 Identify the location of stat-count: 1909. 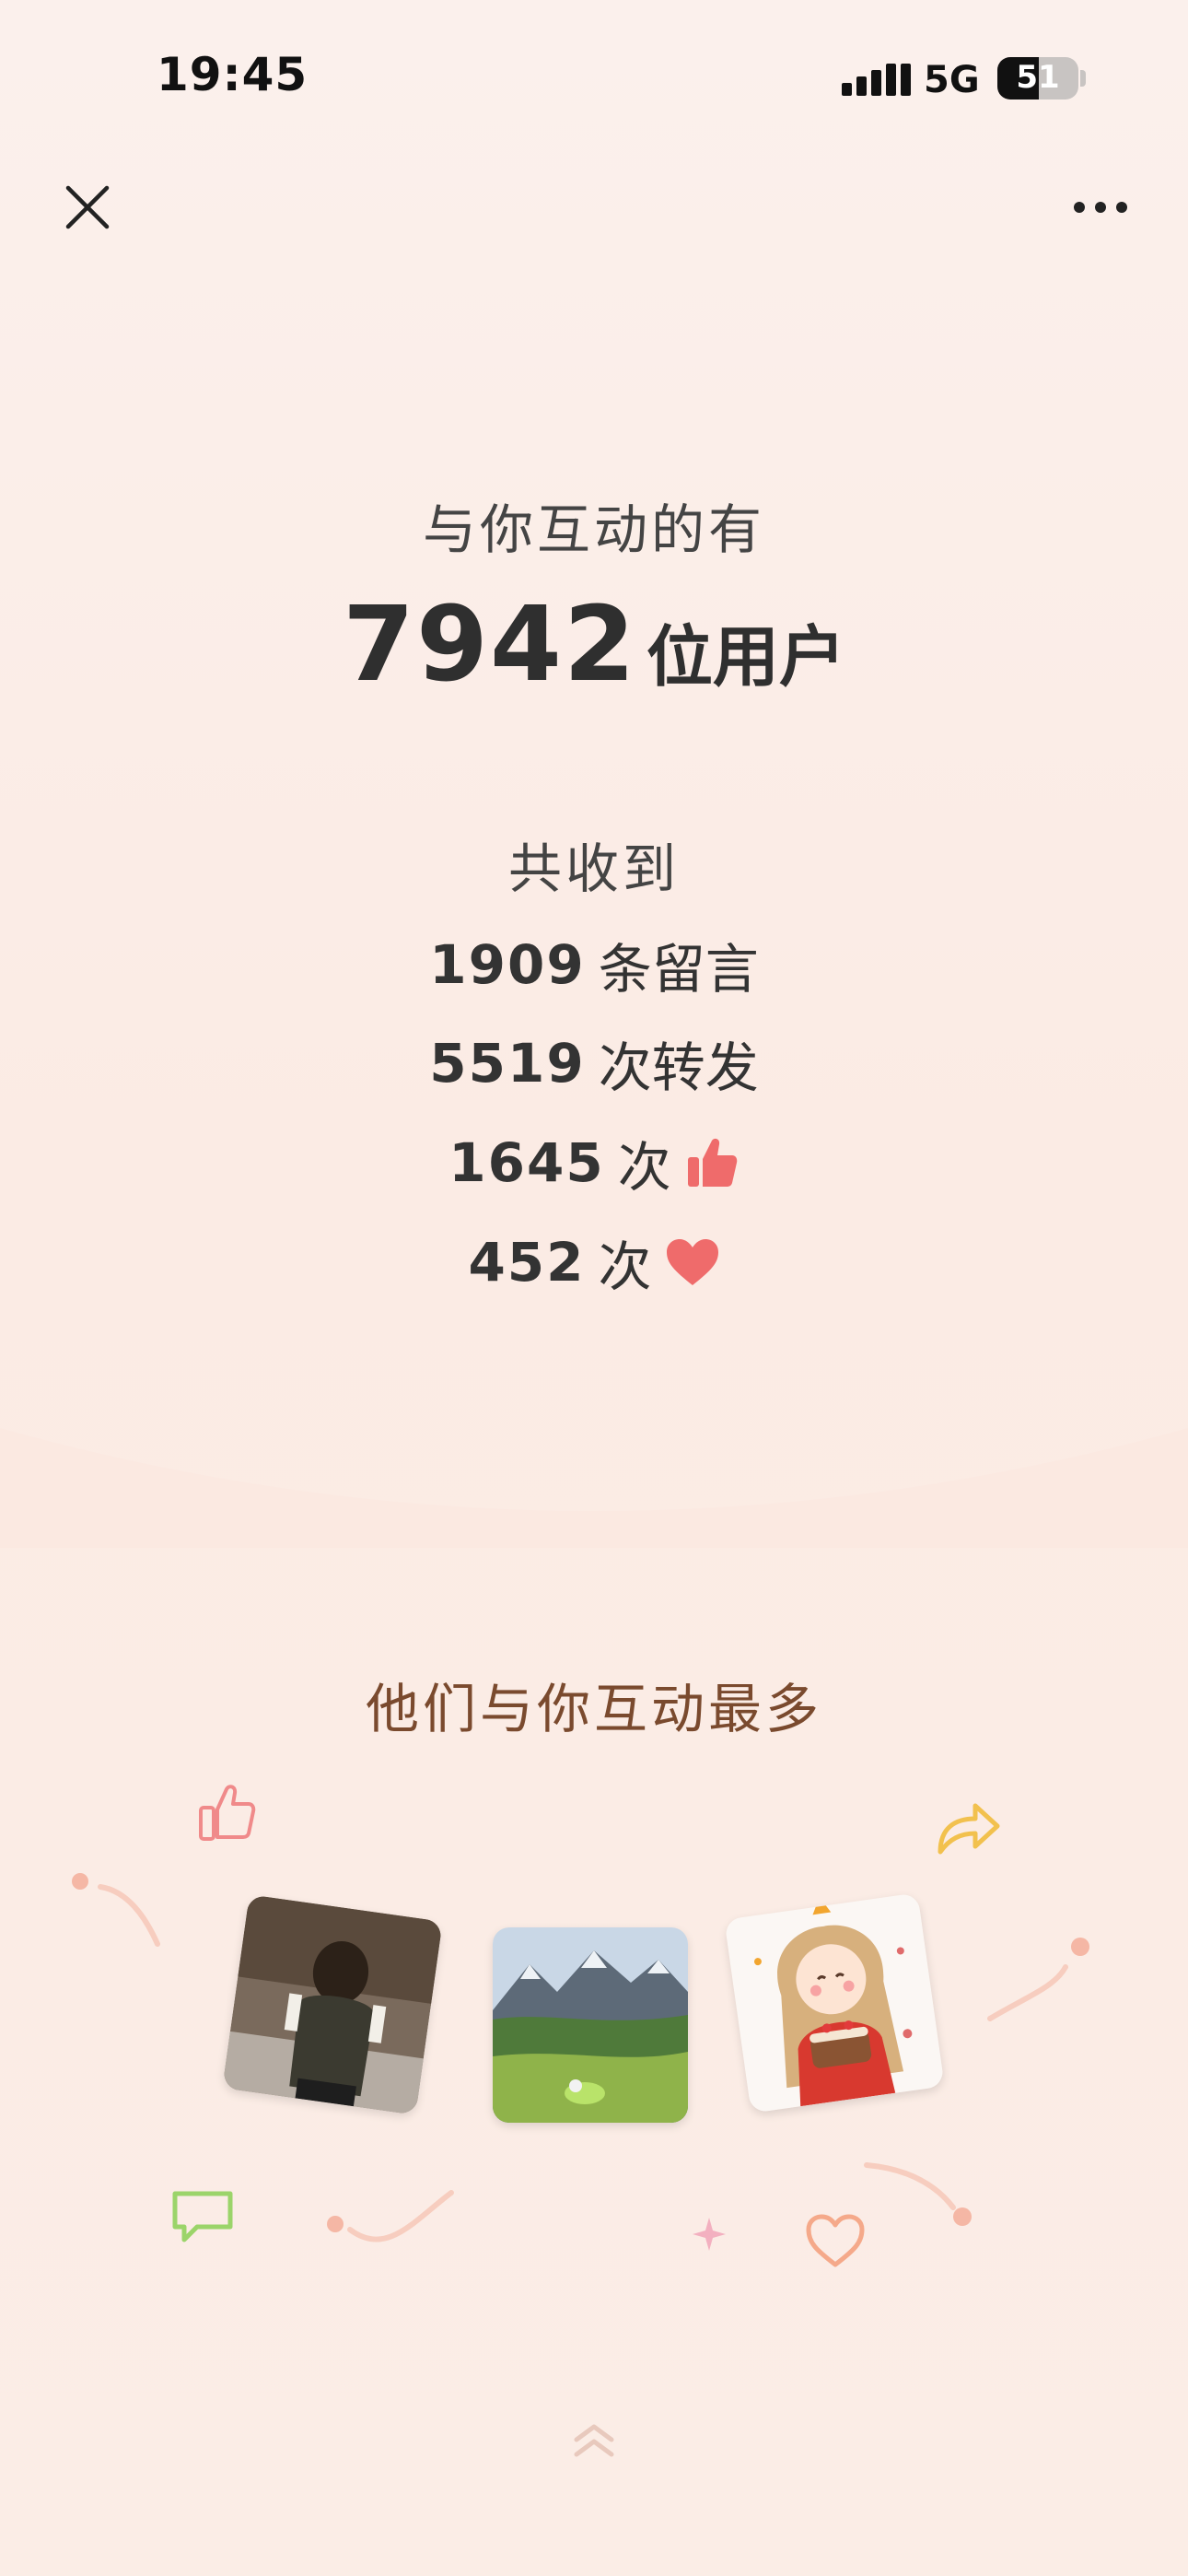
(507, 964).